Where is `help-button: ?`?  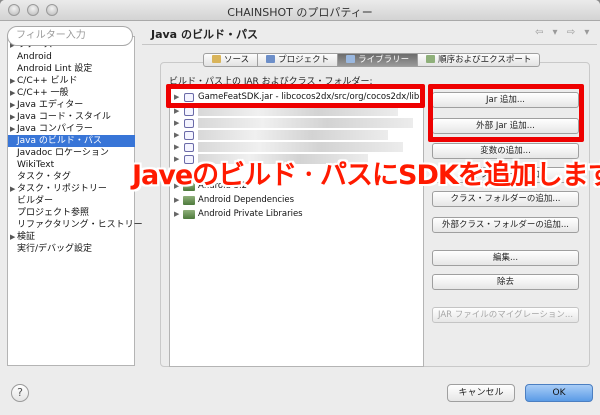 help-button: ? is located at coordinates (20, 393).